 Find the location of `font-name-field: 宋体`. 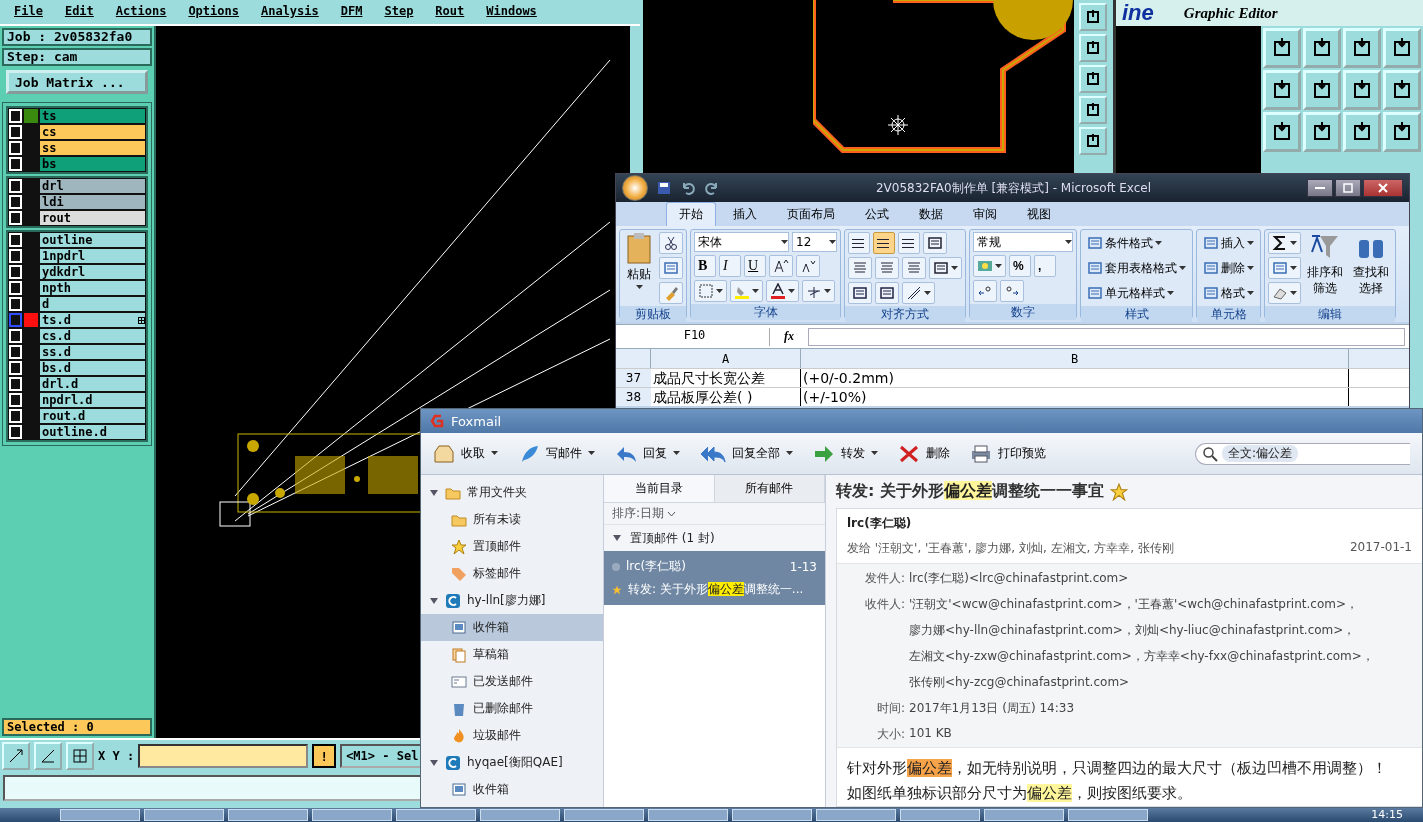

font-name-field: 宋体 is located at coordinates (741, 242).